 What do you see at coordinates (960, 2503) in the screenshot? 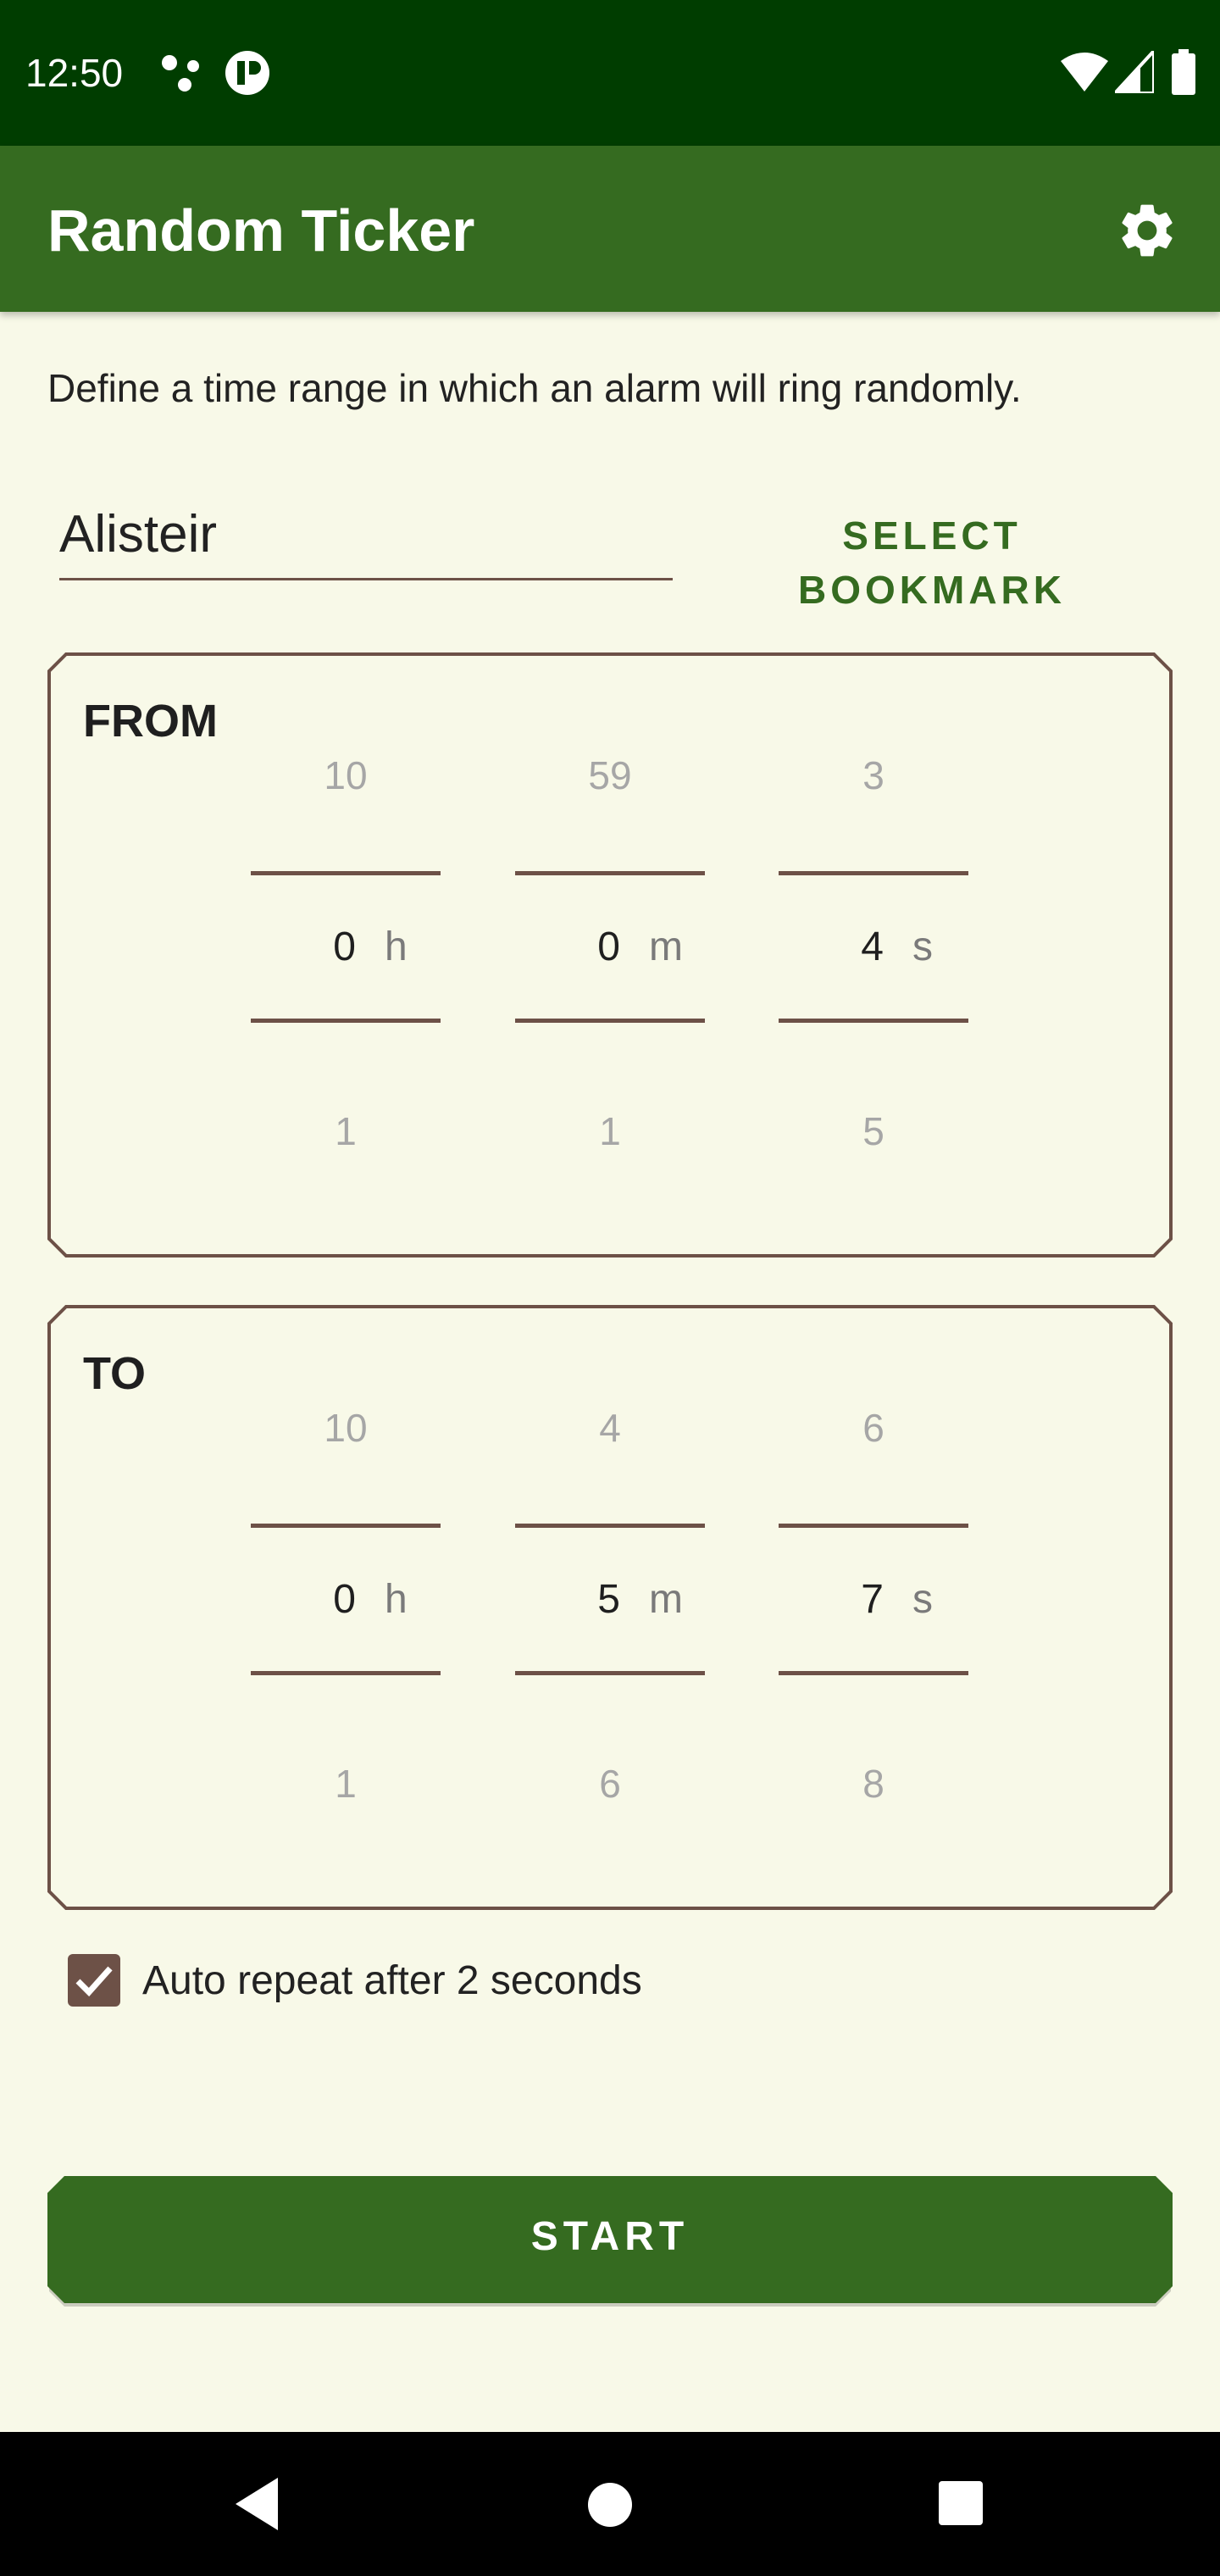
I see `recent-apps-icon` at bounding box center [960, 2503].